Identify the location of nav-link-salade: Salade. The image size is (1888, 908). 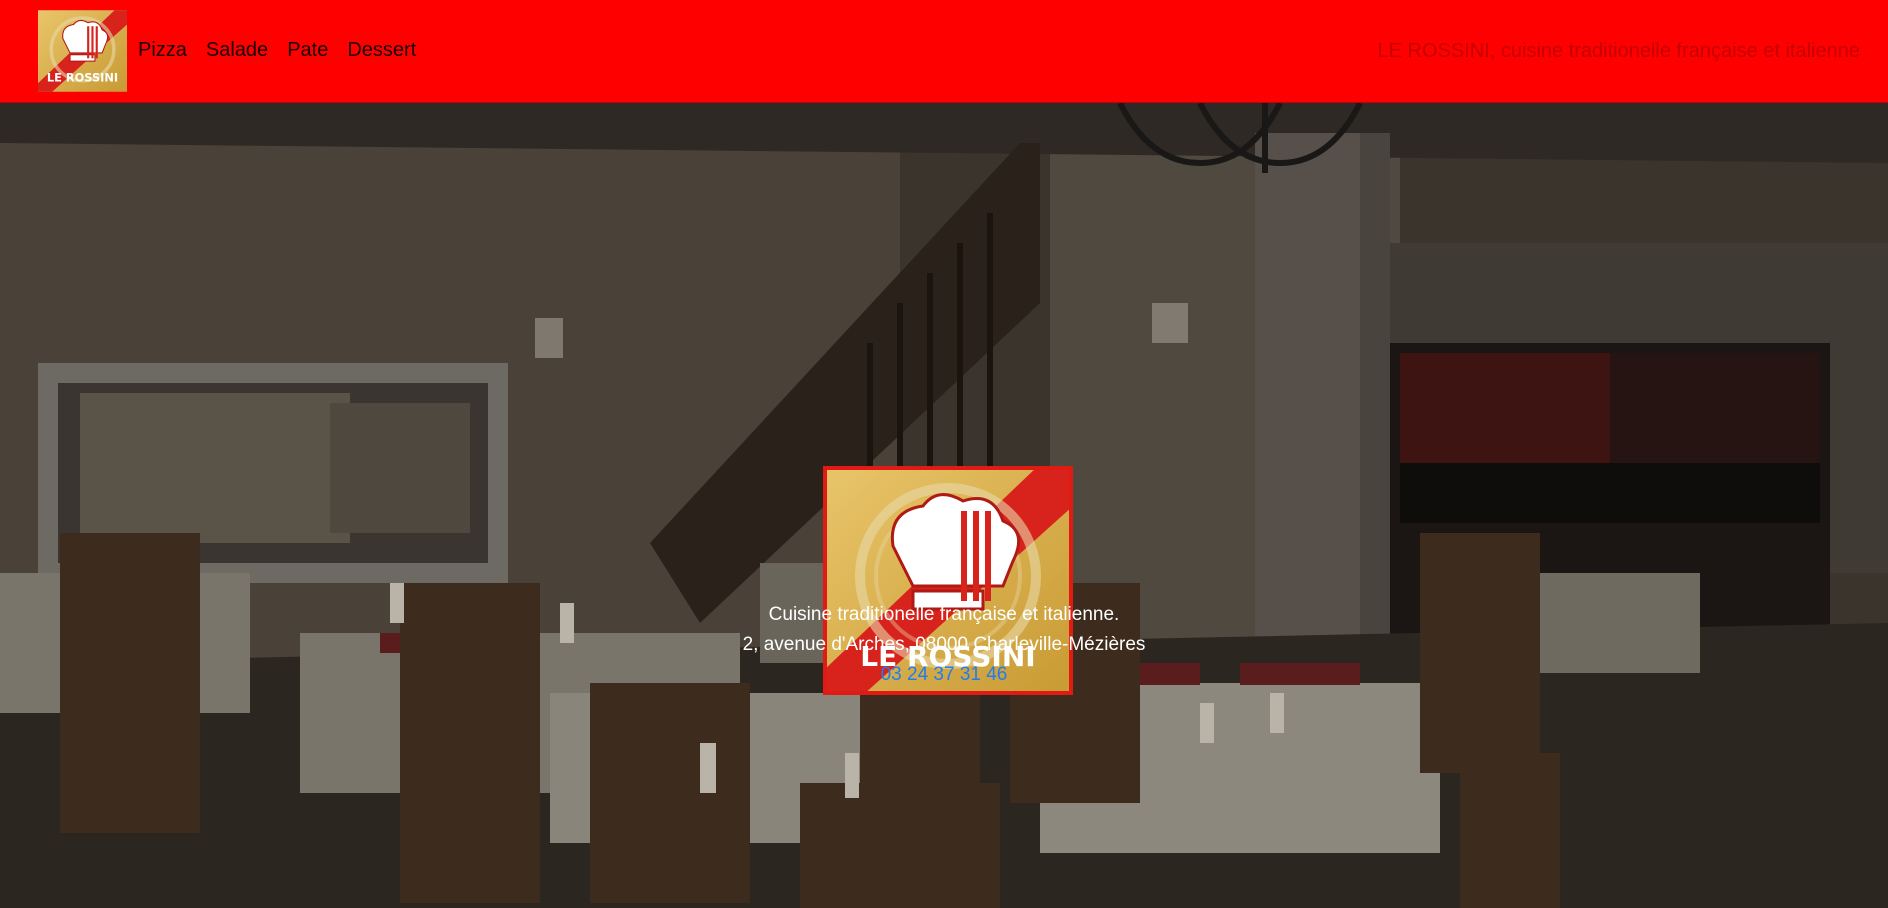
(237, 50).